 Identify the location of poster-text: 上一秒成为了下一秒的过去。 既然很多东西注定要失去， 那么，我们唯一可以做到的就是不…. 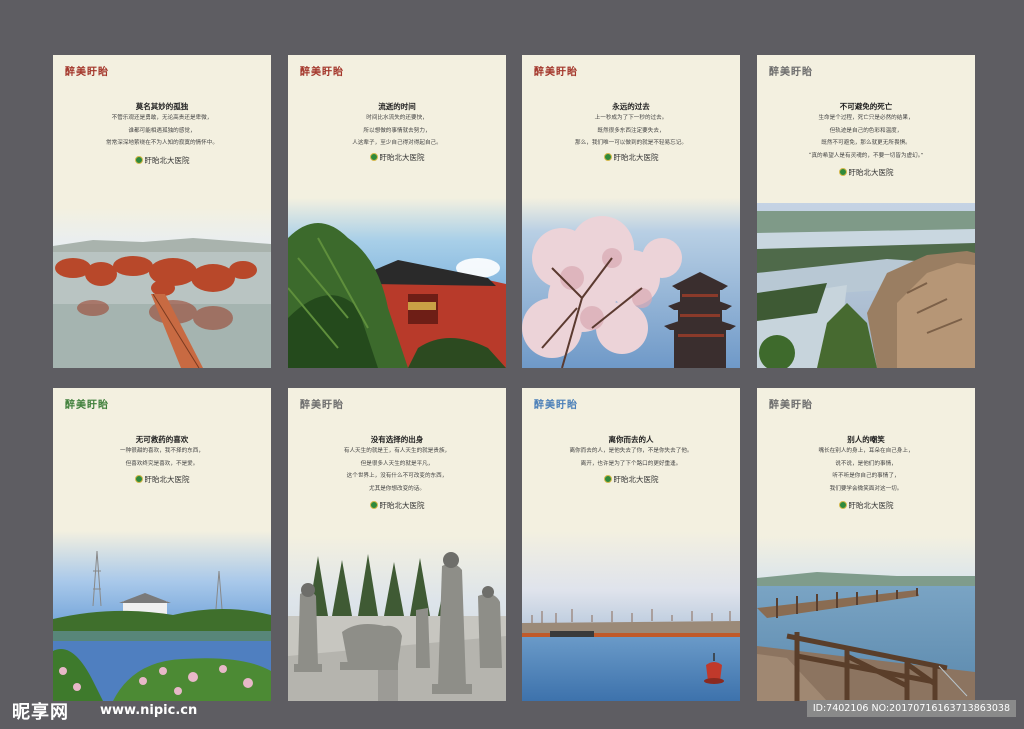
(631, 130).